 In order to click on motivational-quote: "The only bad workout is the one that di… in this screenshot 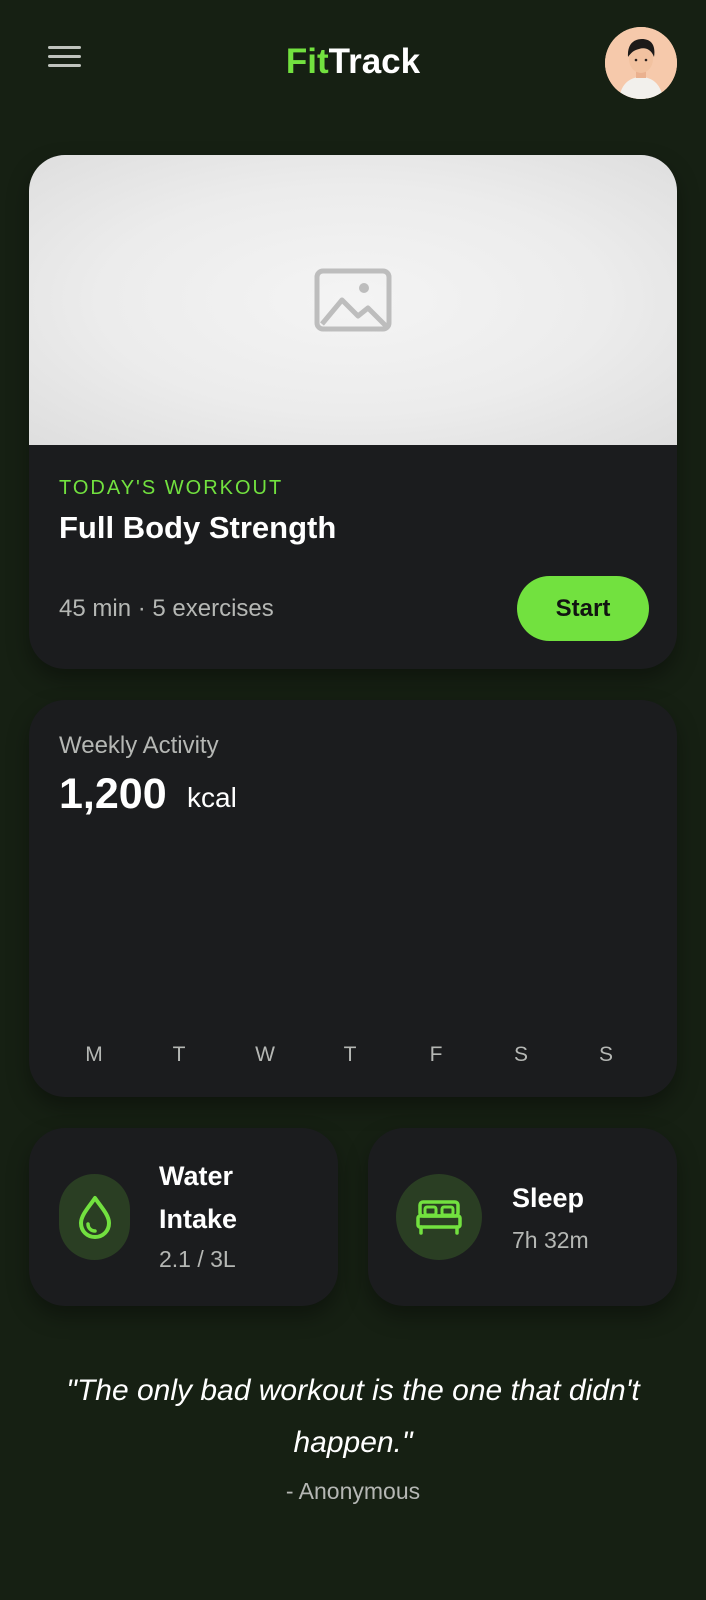, I will do `click(353, 1416)`.